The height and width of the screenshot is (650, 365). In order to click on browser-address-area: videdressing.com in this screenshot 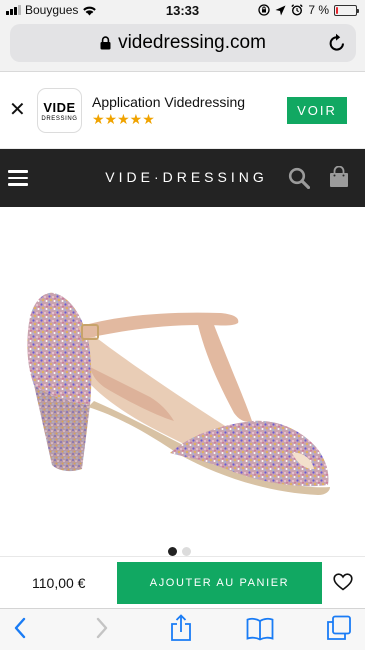, I will do `click(182, 46)`.